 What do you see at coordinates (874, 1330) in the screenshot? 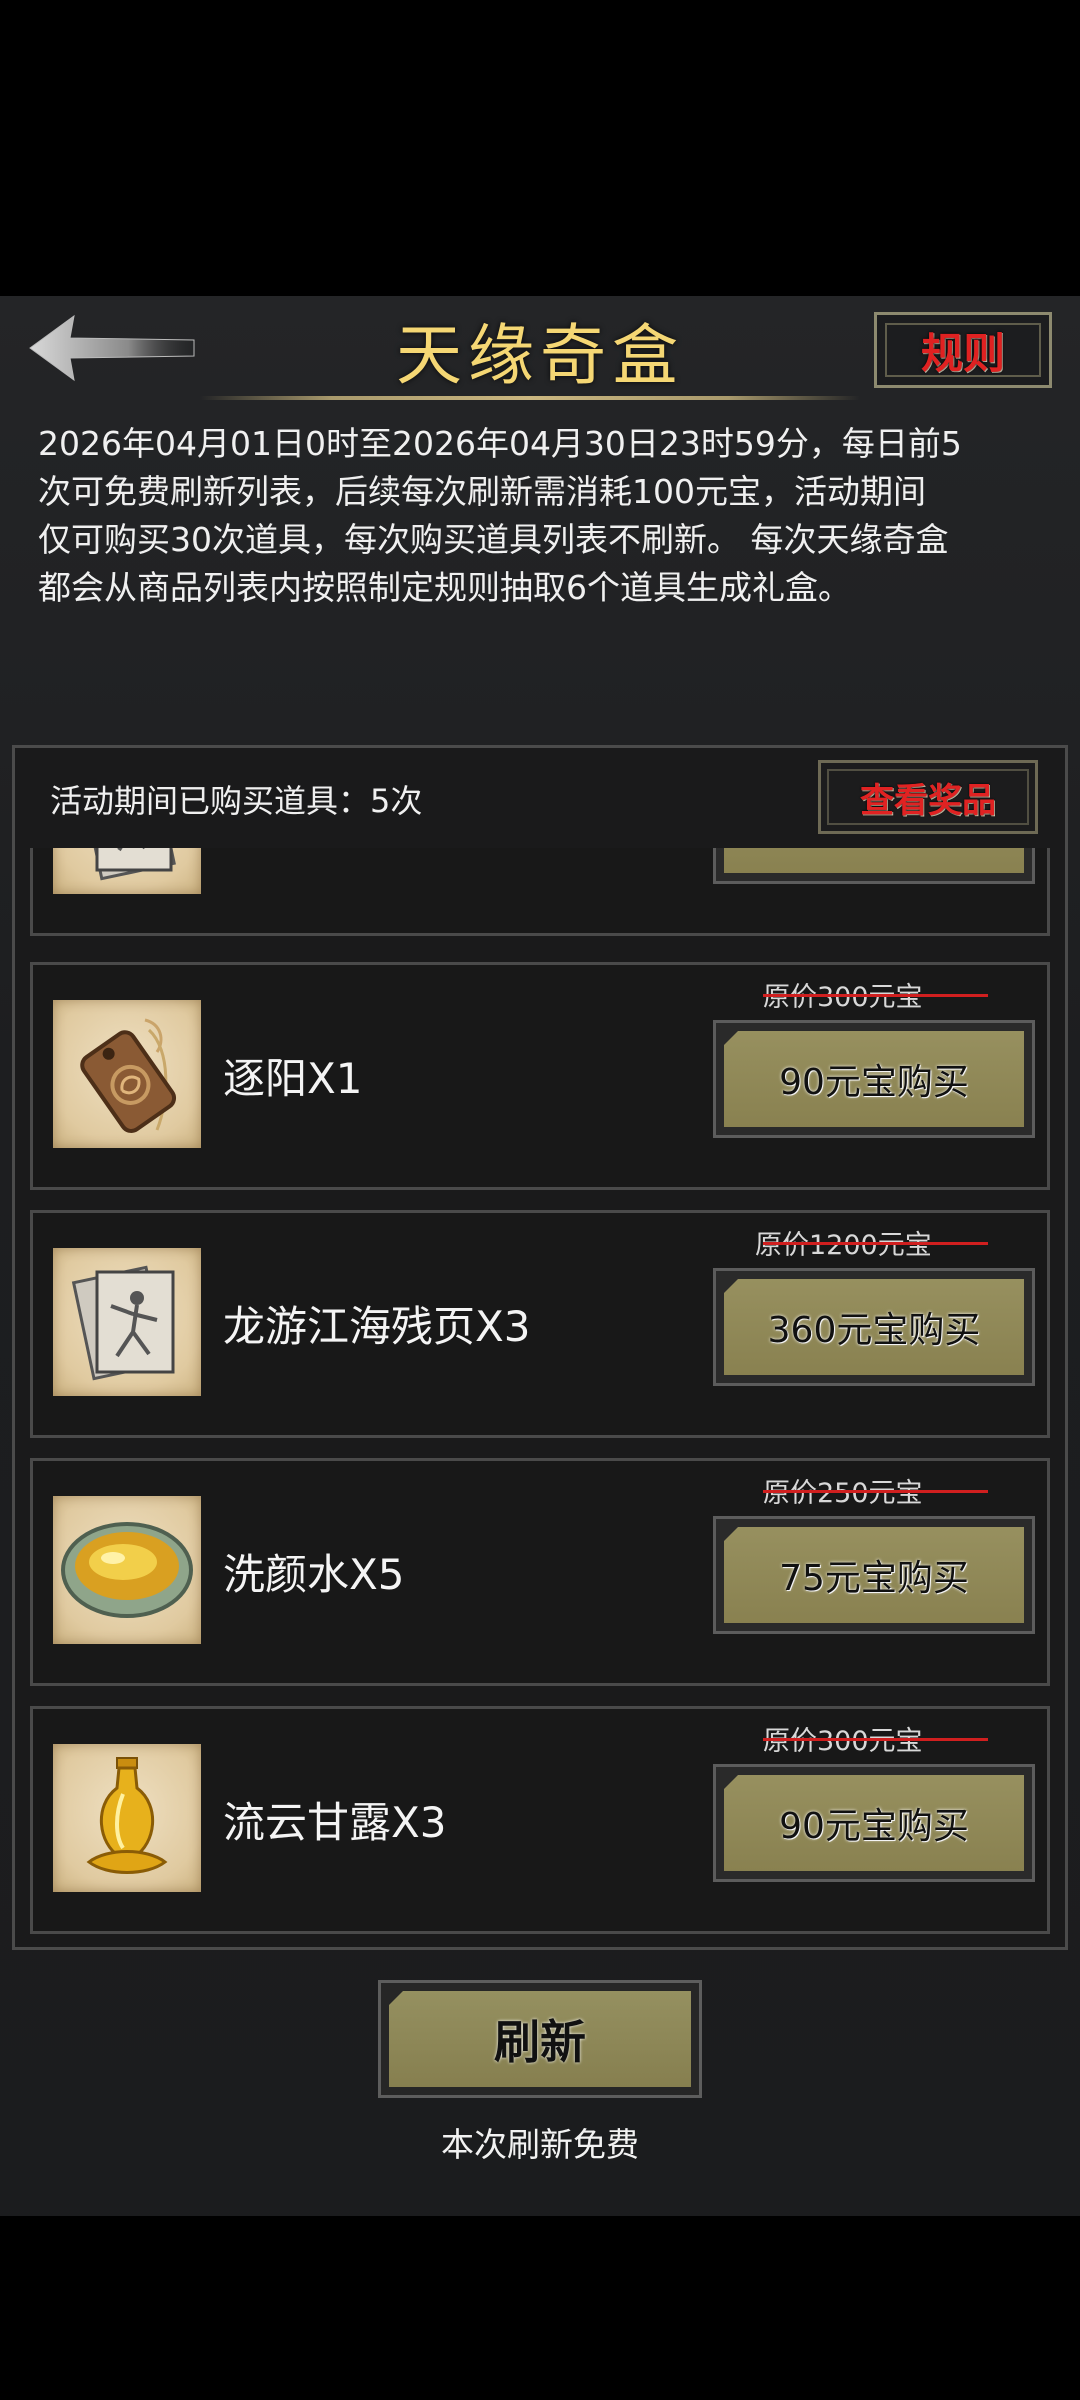
I see `buy-button-label: 360元宝购买` at bounding box center [874, 1330].